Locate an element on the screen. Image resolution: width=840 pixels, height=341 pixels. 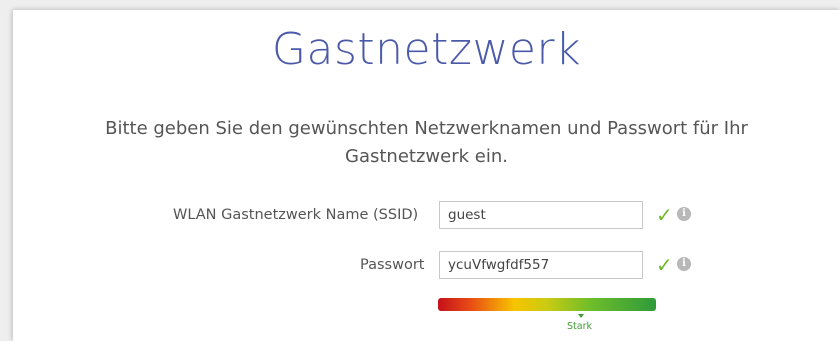
password-checkmark-icon: ✓ is located at coordinates (664, 265).